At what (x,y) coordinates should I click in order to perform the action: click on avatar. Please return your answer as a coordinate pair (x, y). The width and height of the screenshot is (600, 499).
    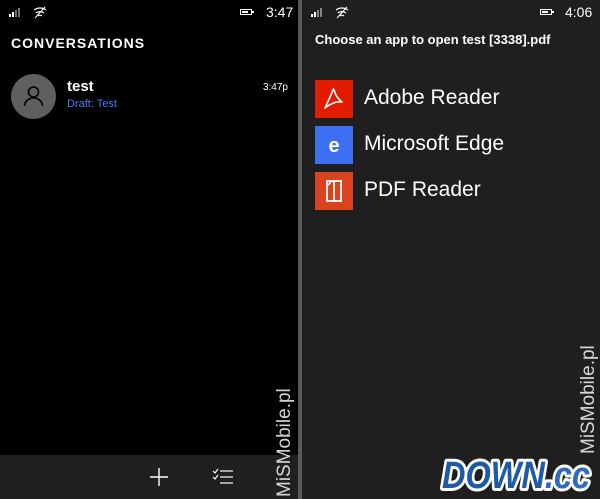
    Looking at the image, I should click on (33, 96).